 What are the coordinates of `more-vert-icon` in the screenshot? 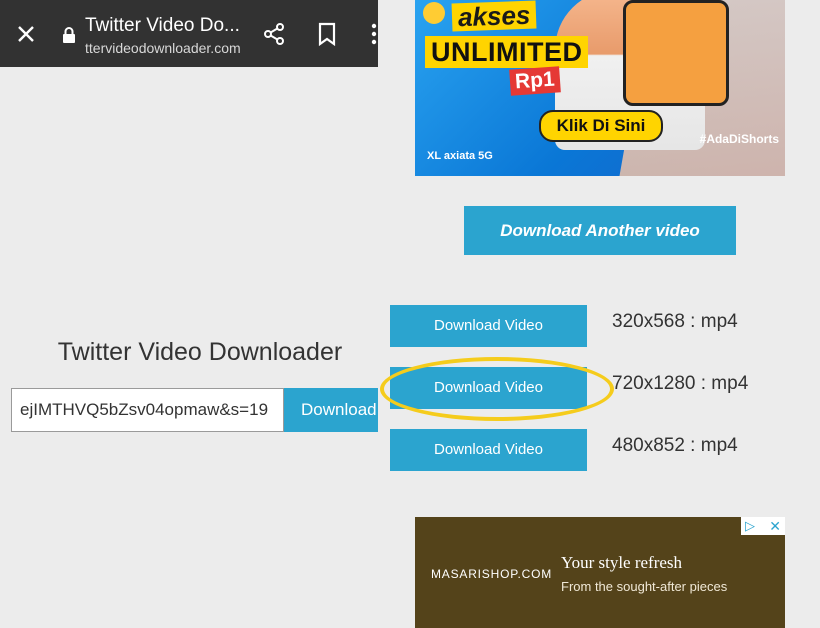 It's located at (373, 34).